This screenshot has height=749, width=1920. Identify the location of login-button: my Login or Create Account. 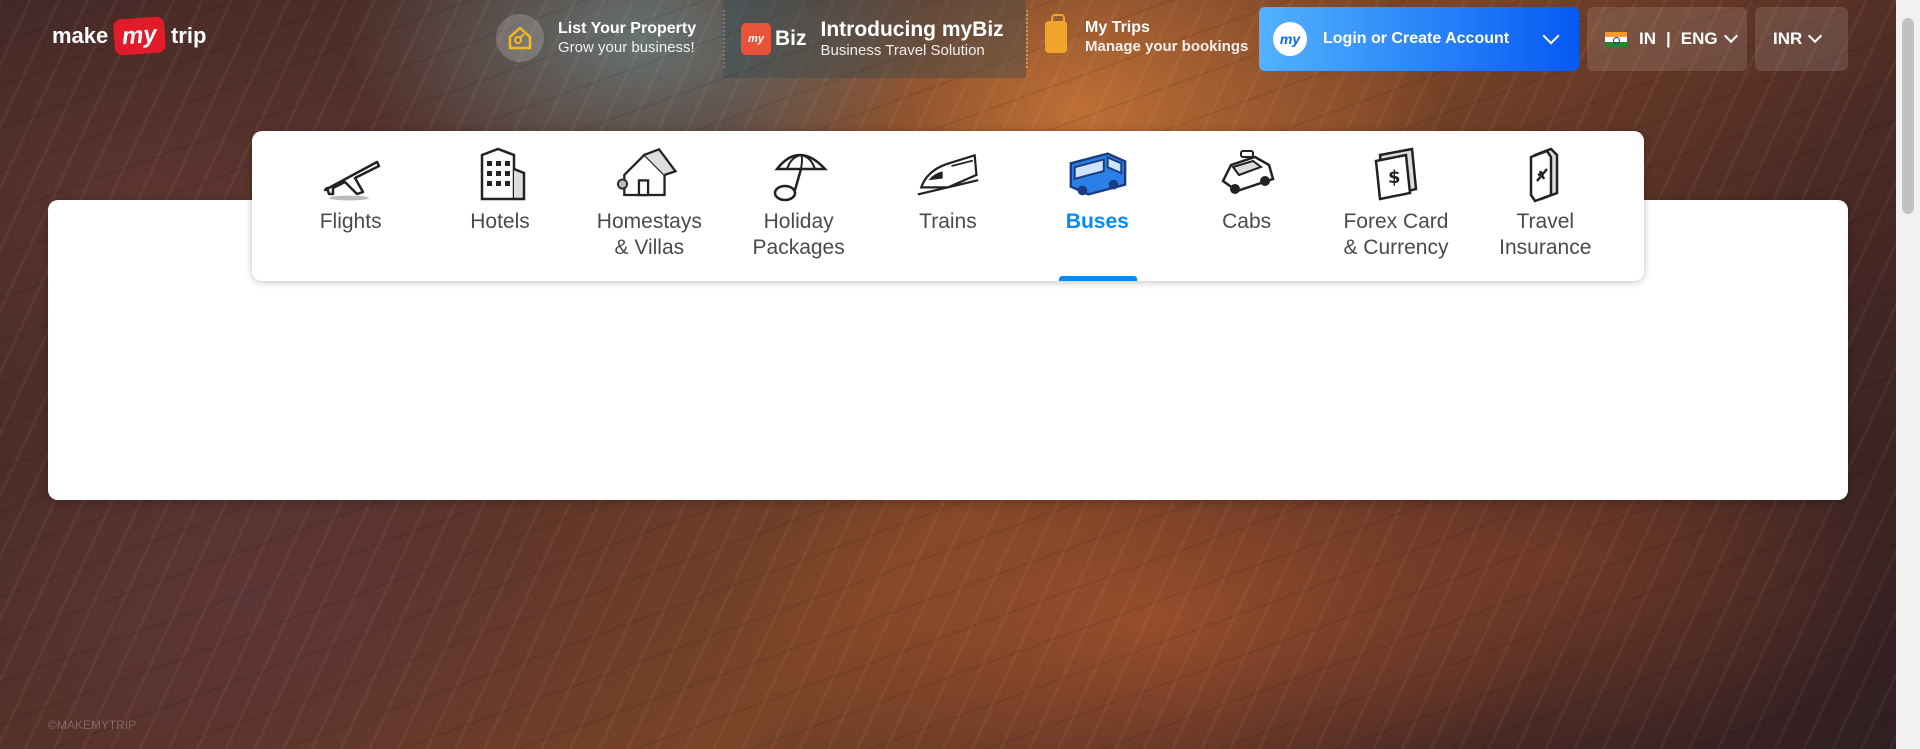
(1419, 39).